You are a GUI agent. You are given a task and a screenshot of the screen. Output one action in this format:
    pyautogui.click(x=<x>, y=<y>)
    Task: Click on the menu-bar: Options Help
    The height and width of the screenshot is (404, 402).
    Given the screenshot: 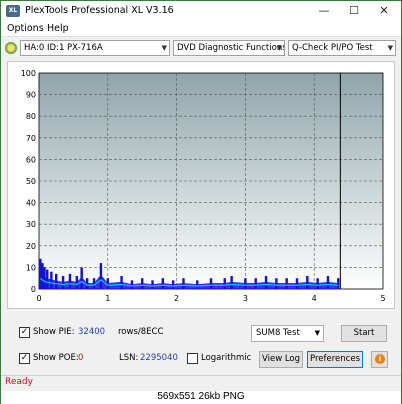 What is the action you would take?
    pyautogui.click(x=201, y=29)
    